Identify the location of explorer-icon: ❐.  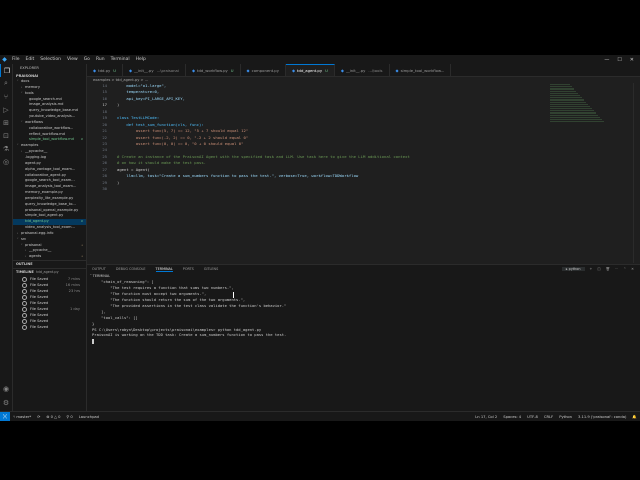
(6, 70).